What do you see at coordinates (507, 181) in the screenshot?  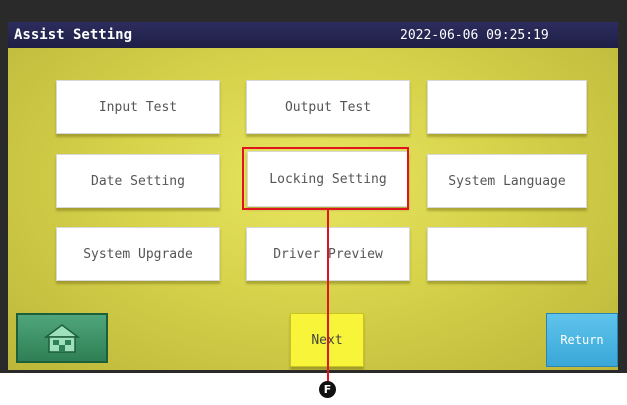 I see `system-language-button: System Language` at bounding box center [507, 181].